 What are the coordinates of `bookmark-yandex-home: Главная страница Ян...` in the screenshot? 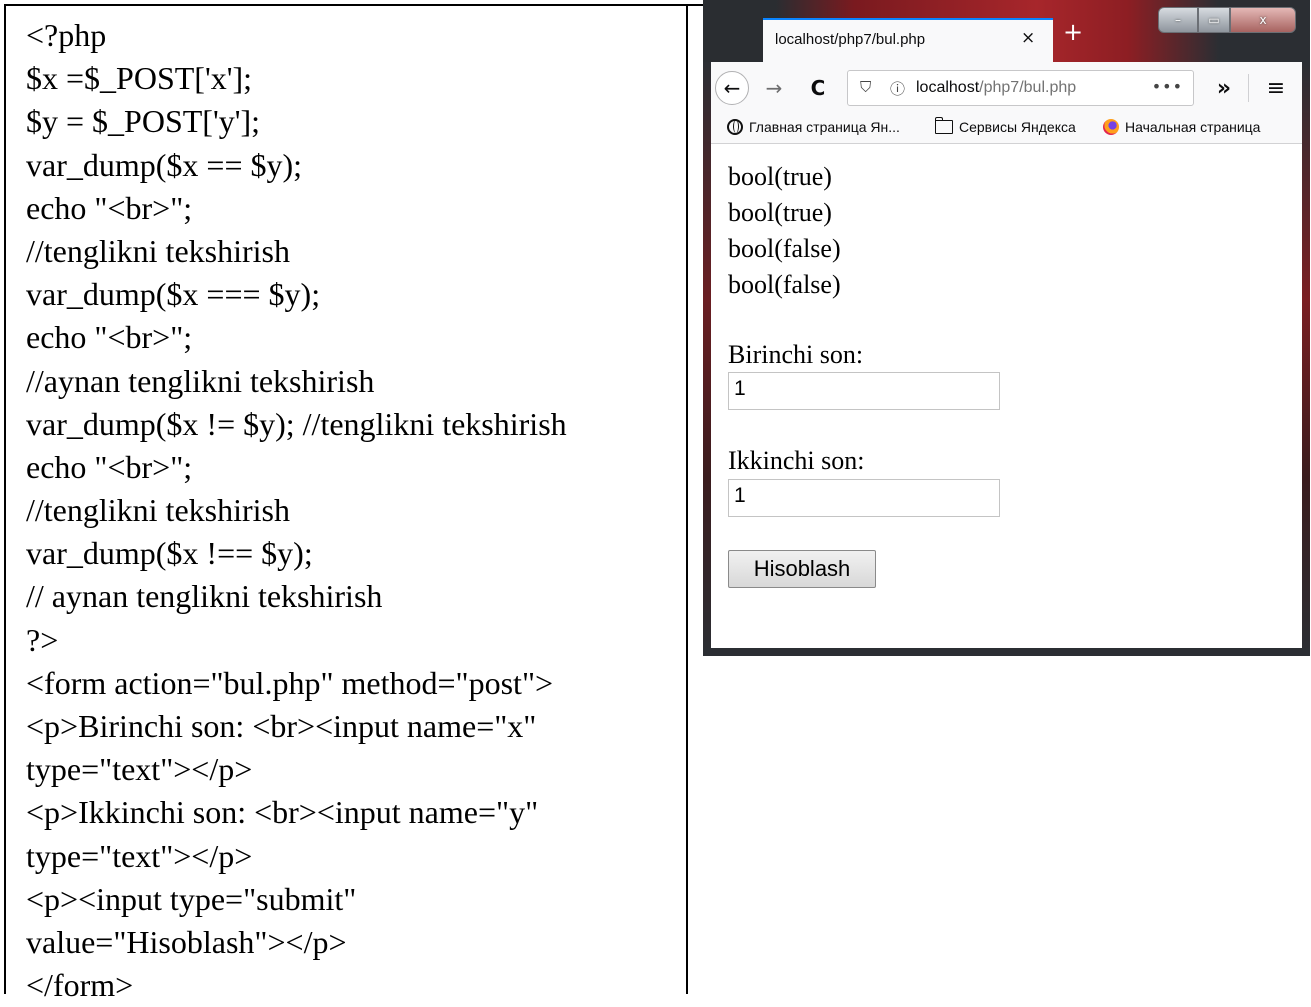 It's located at (813, 127).